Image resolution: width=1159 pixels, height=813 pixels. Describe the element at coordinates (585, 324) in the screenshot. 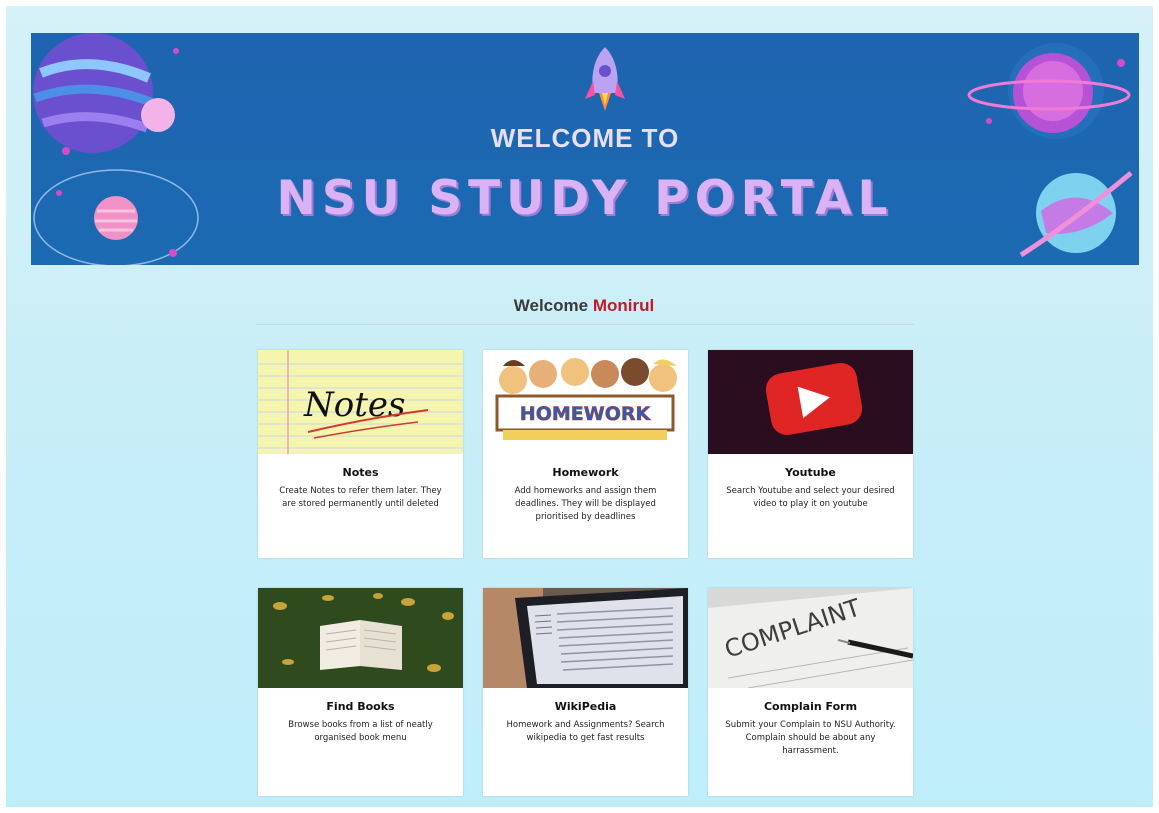

I see `divider` at that location.